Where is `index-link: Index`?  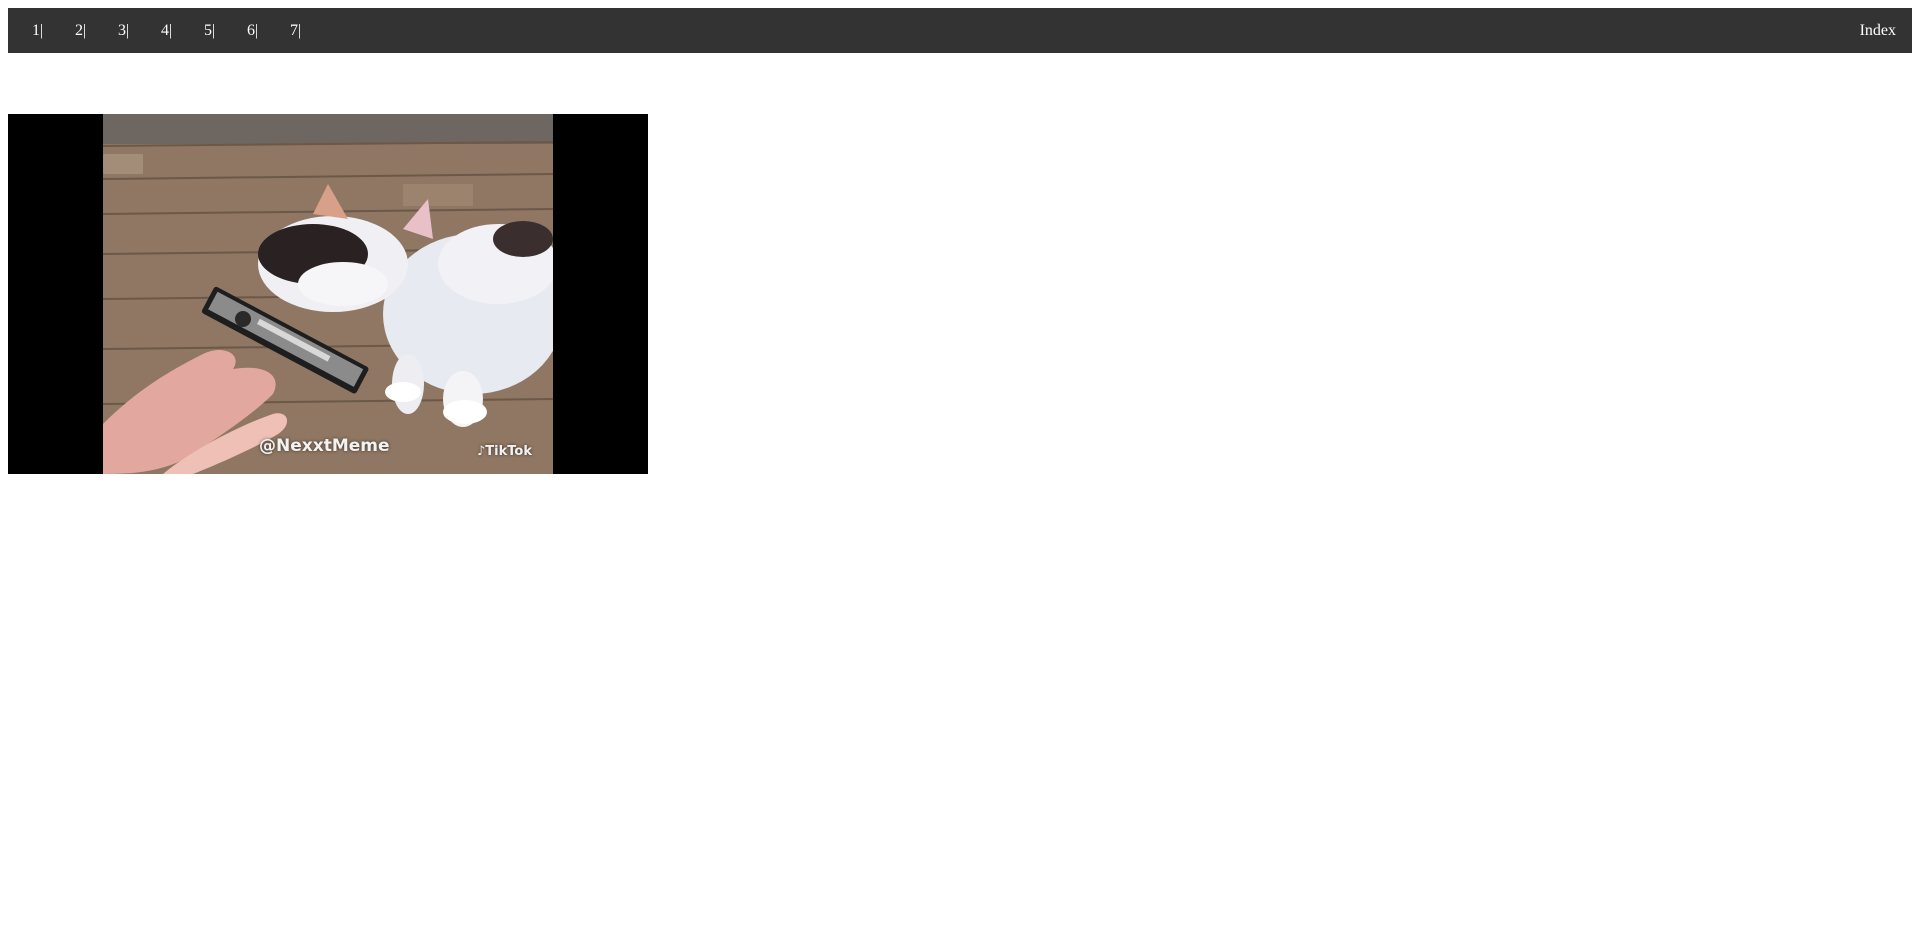
index-link: Index is located at coordinates (1878, 31).